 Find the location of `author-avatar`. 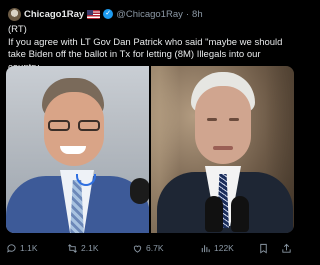

author-avatar is located at coordinates (14, 14).